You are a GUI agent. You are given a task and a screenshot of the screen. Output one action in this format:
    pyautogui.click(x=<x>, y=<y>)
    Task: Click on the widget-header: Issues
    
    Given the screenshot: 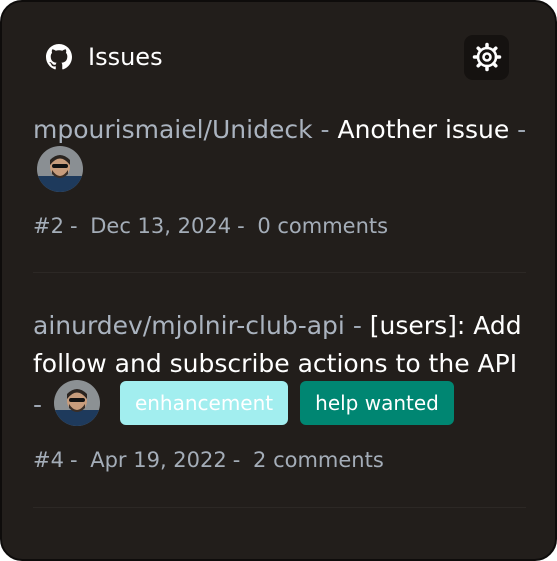 What is the action you would take?
    pyautogui.click(x=277, y=57)
    